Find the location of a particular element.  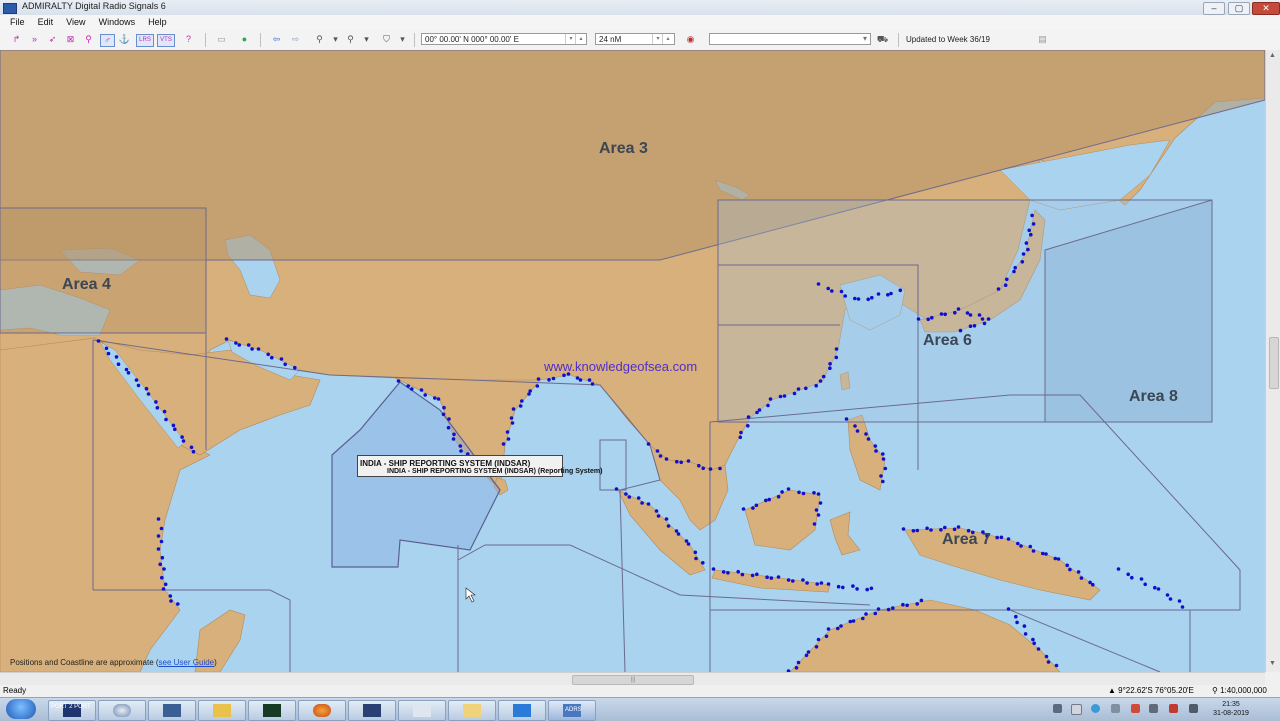

start-button is located at coordinates (21, 709).